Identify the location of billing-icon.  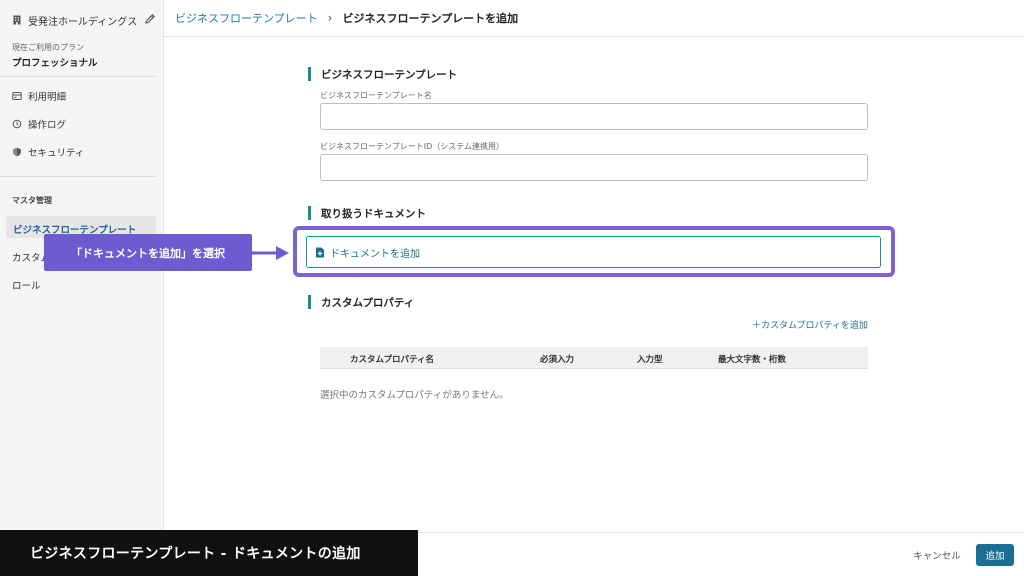
(17, 96).